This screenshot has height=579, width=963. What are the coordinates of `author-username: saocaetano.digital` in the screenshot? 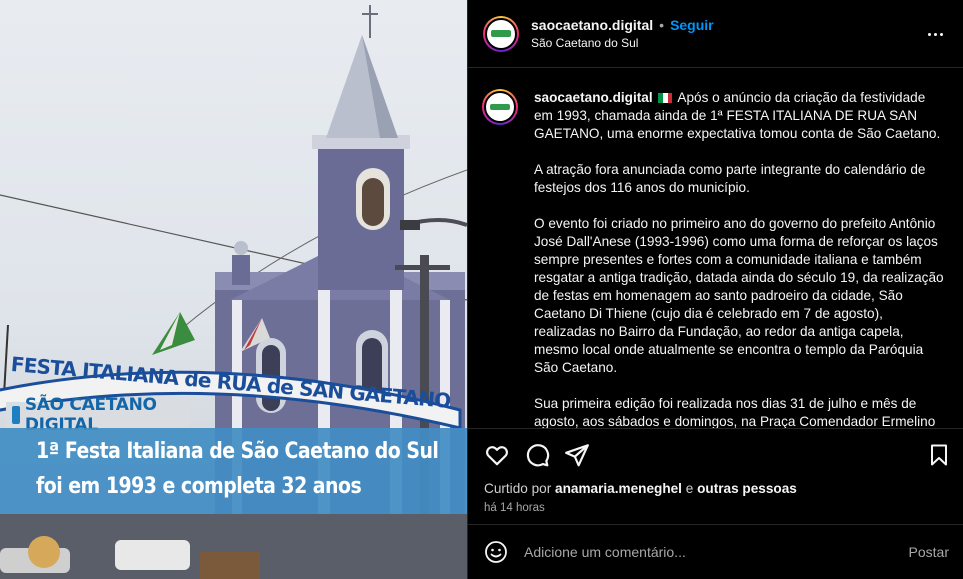 It's located at (592, 25).